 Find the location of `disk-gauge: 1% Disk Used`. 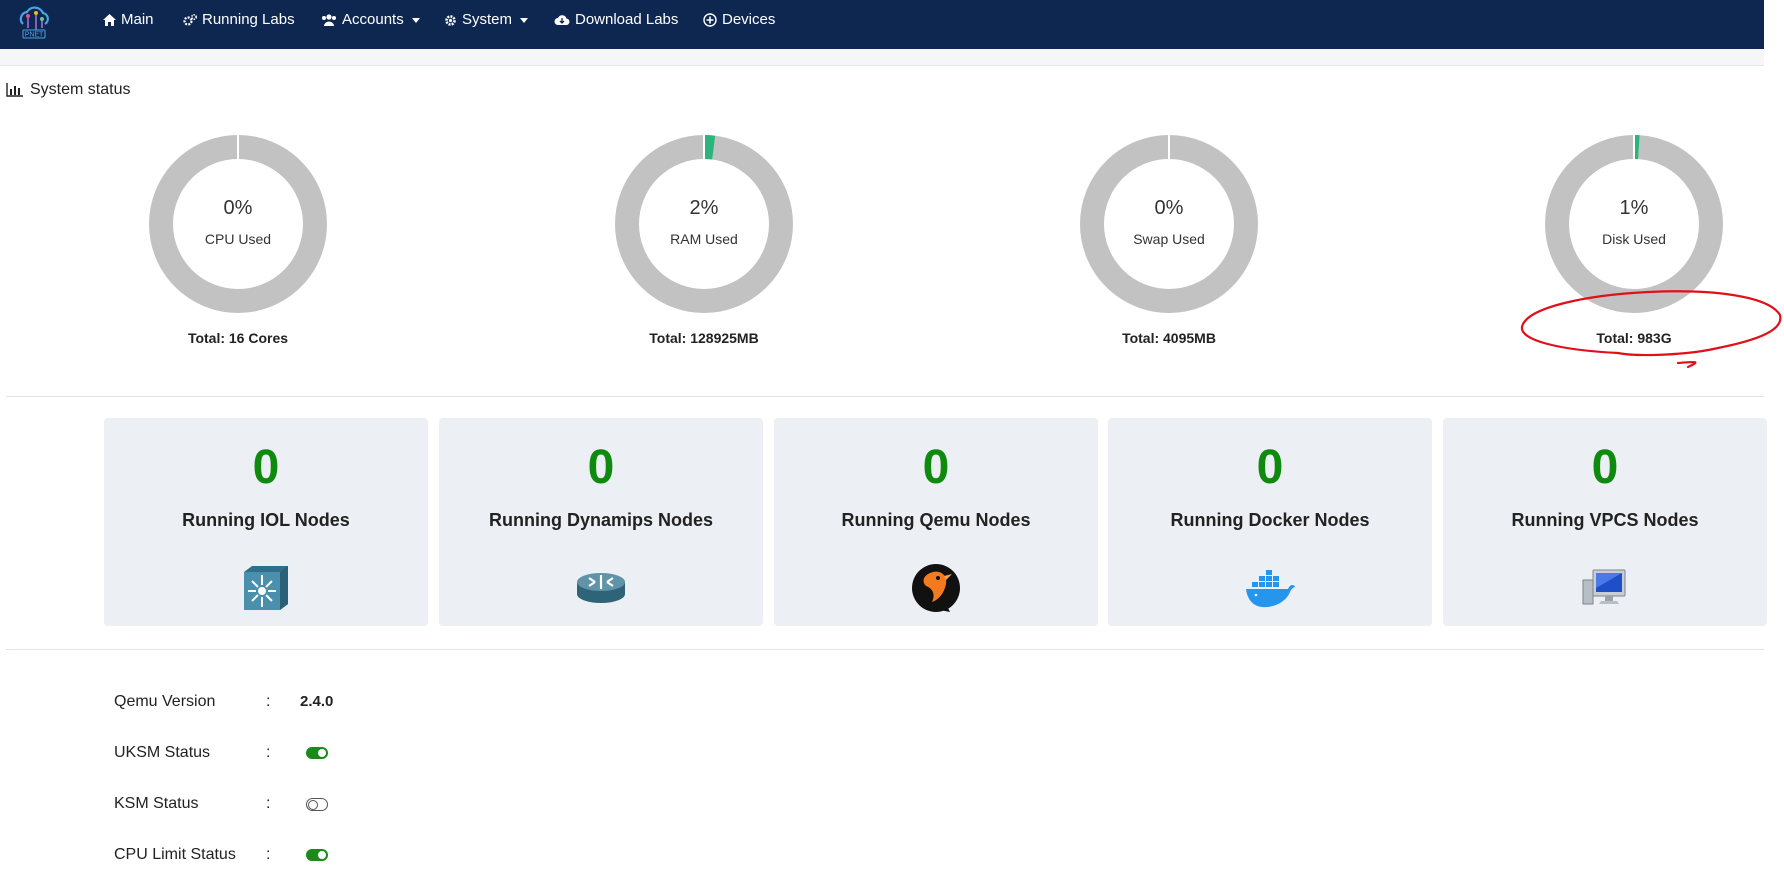

disk-gauge: 1% Disk Used is located at coordinates (1634, 224).